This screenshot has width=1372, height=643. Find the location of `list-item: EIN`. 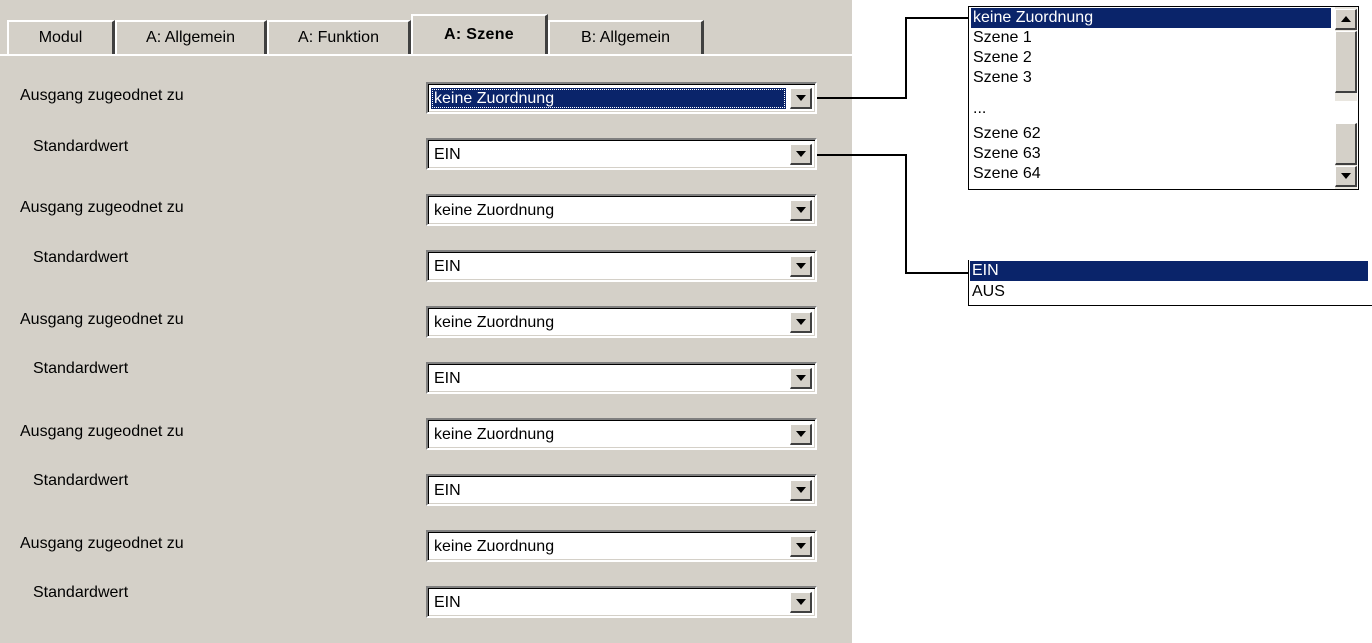

list-item: EIN is located at coordinates (1169, 271).